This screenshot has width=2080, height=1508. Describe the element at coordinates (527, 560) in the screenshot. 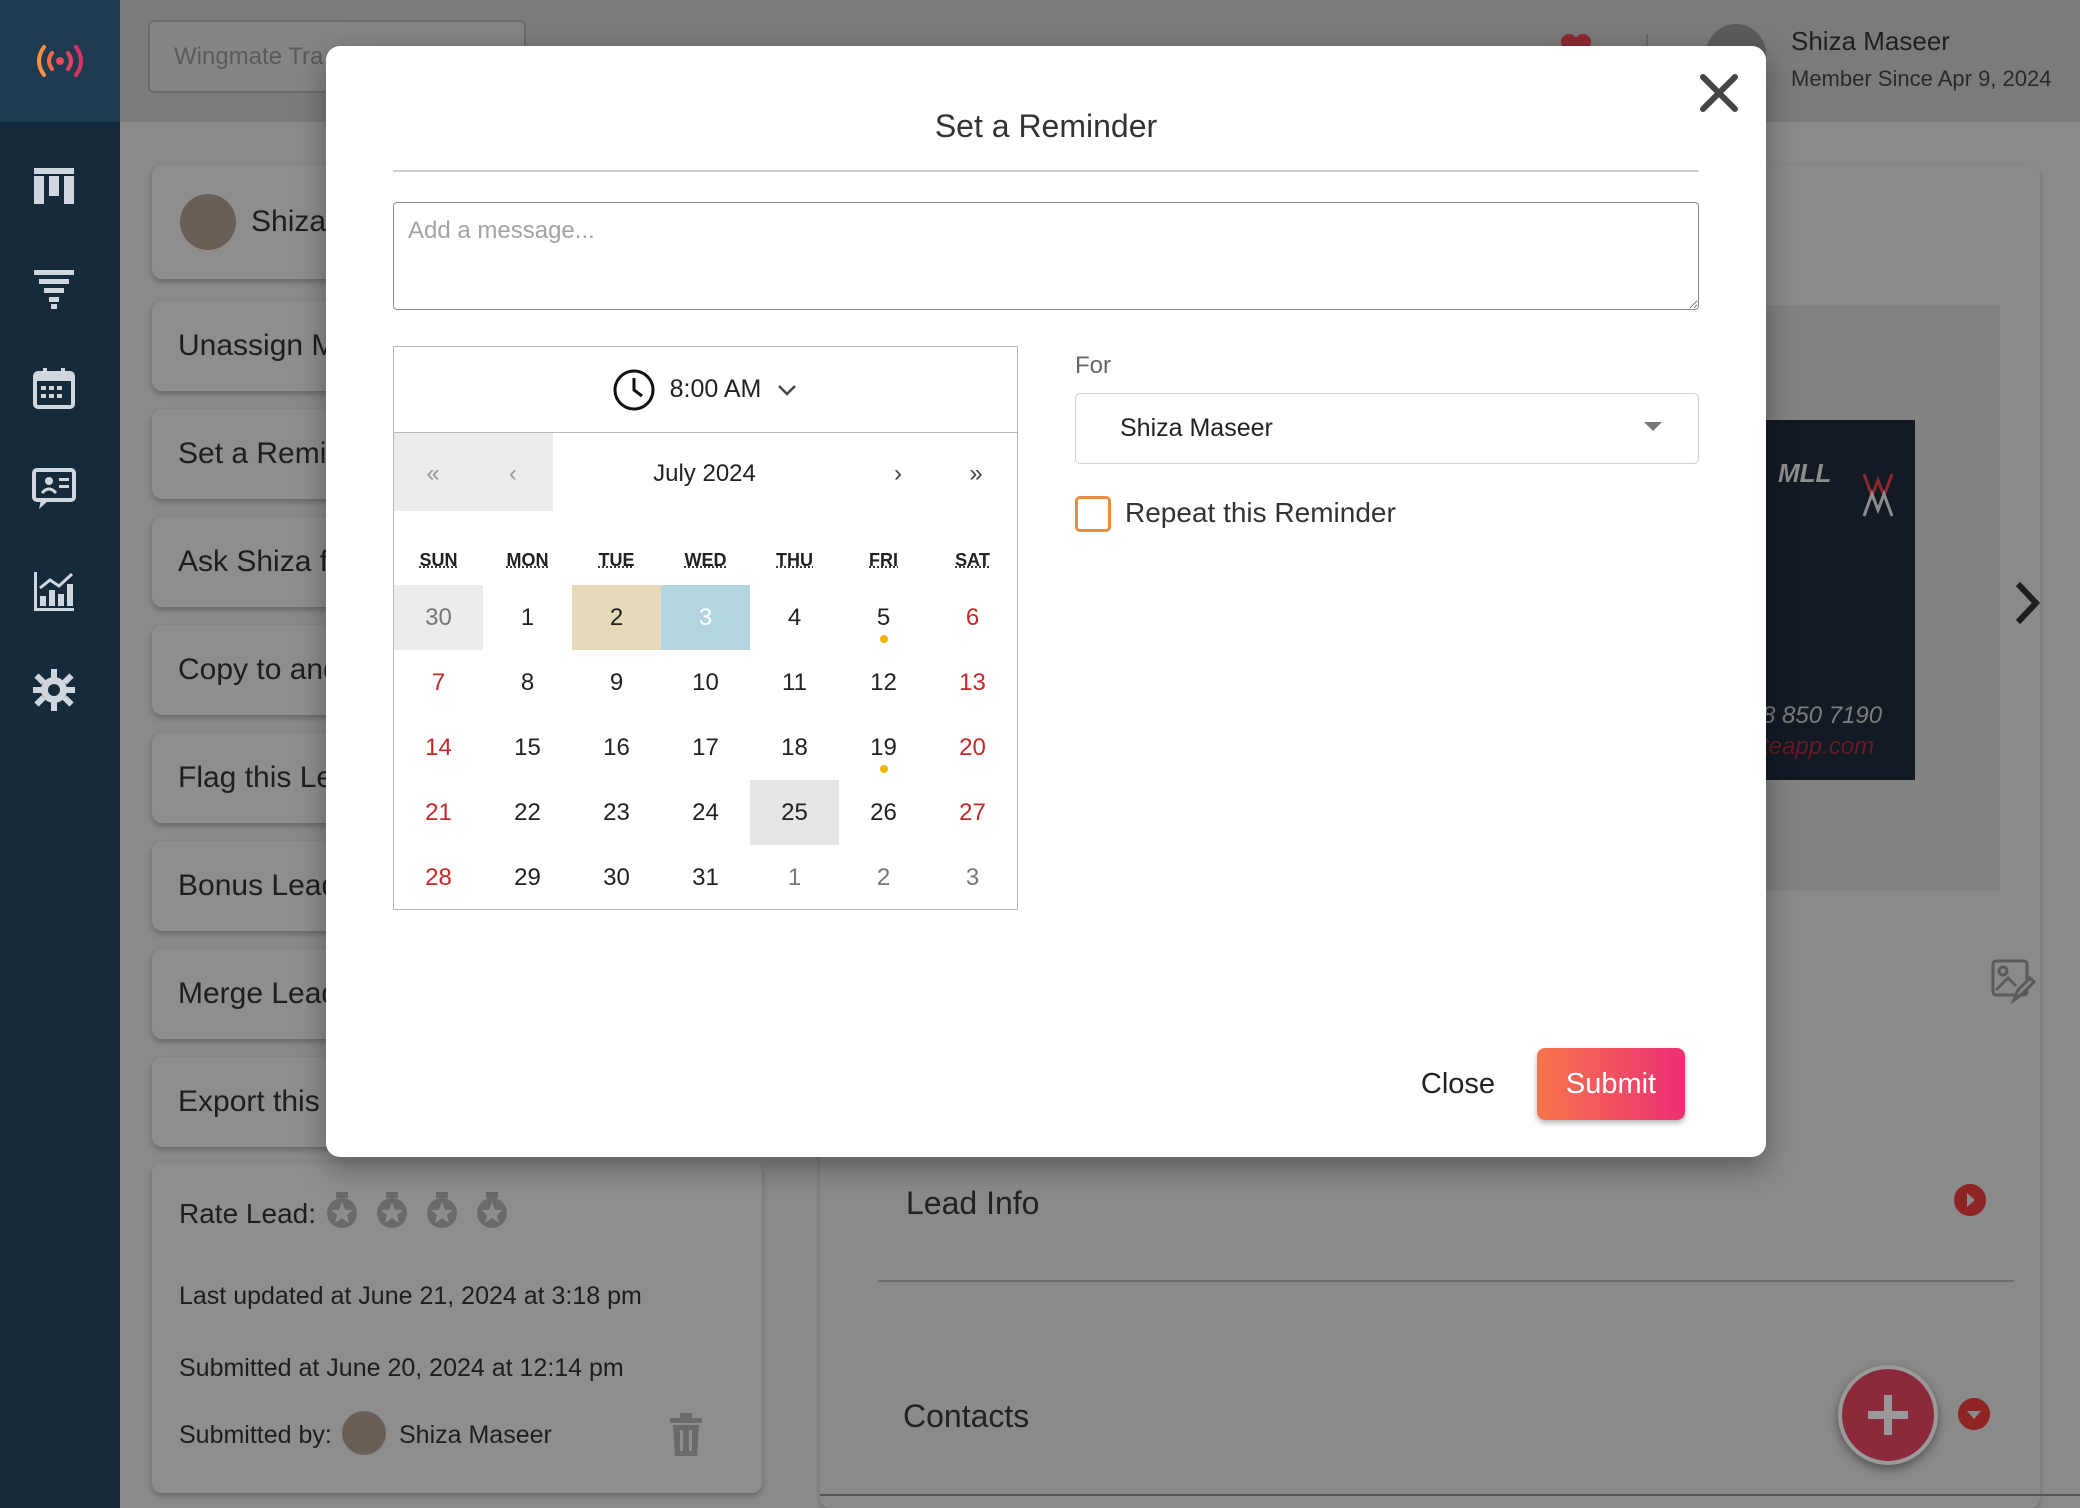

I see `weekday-label: MON` at that location.